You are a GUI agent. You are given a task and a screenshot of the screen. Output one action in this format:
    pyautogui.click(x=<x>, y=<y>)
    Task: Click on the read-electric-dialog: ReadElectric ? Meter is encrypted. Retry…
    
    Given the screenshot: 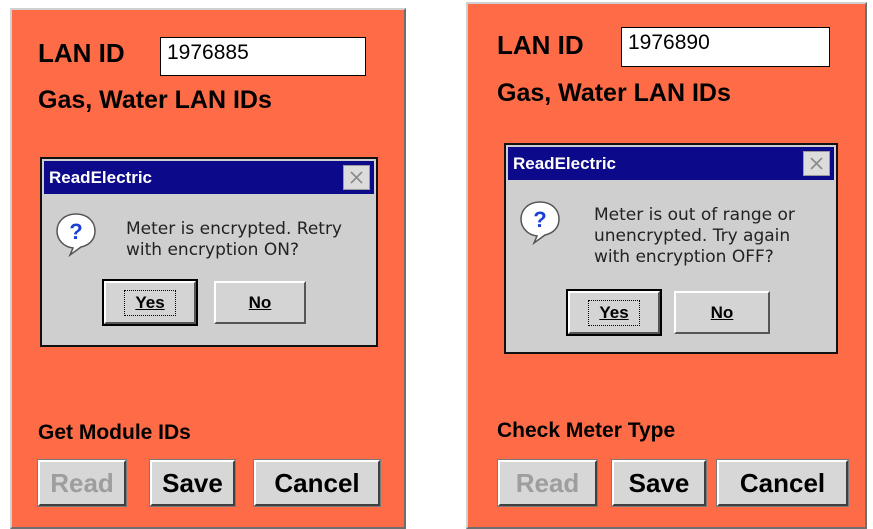 What is the action you would take?
    pyautogui.click(x=209, y=252)
    